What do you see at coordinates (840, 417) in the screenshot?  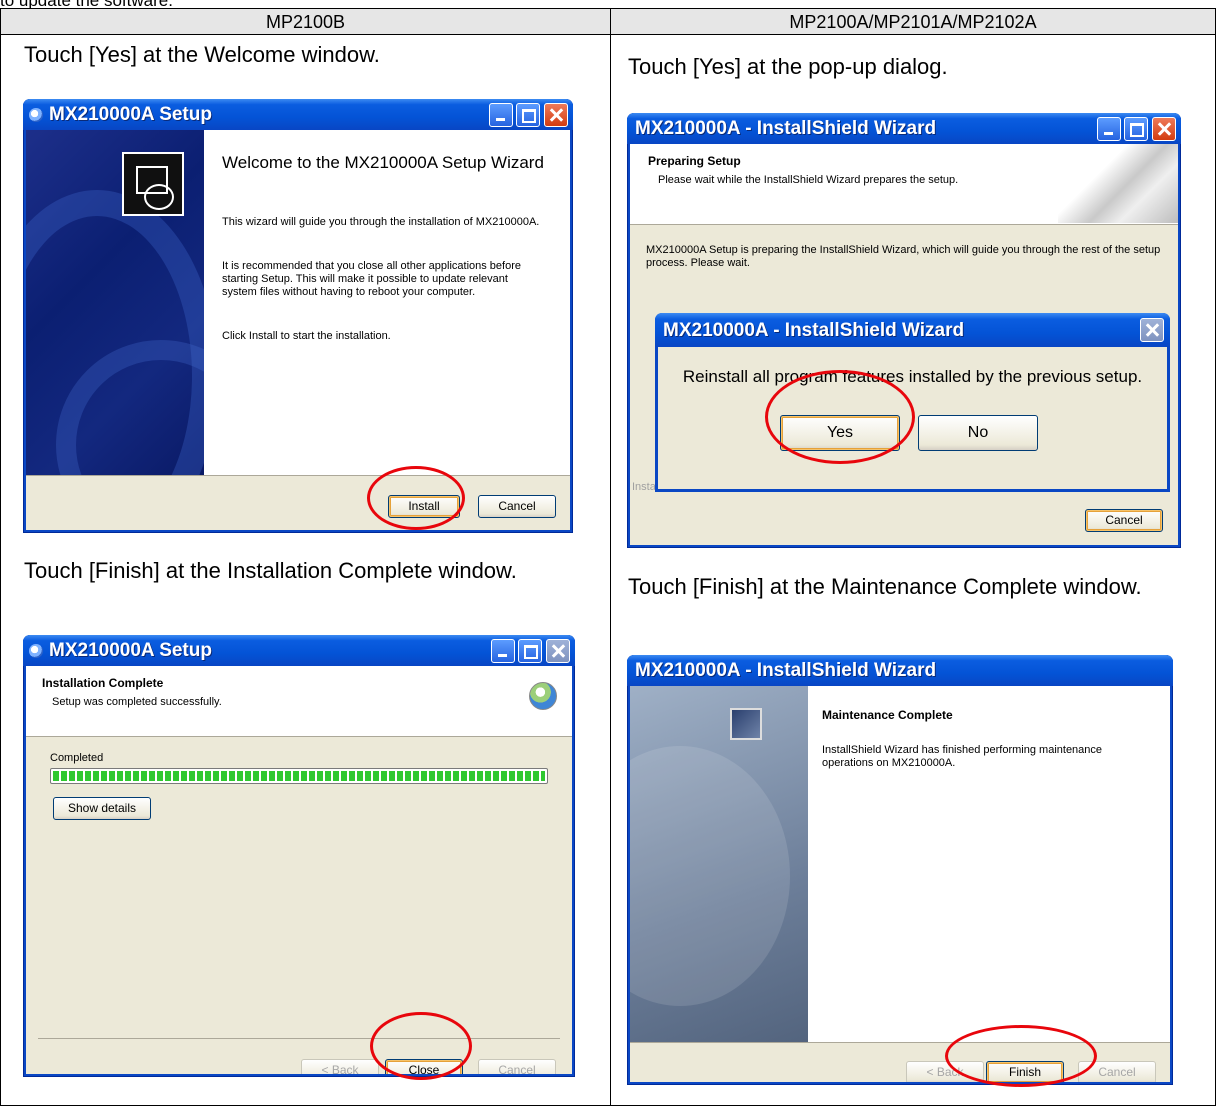 I see `highlight-yes-ring` at bounding box center [840, 417].